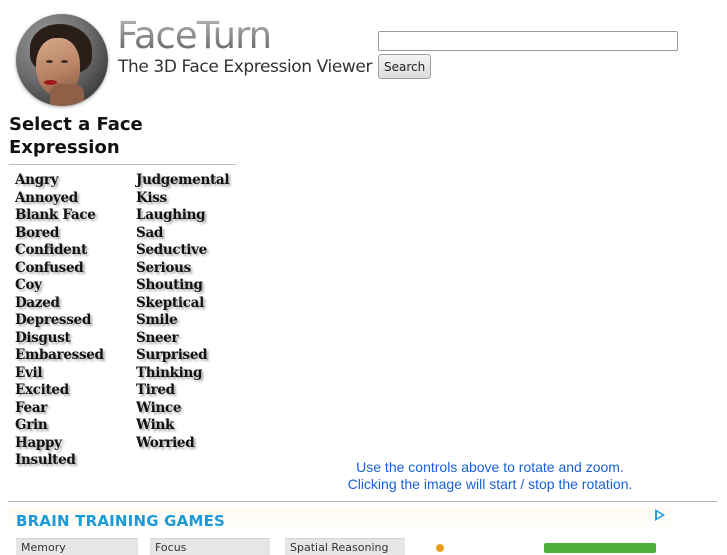 This screenshot has height=555, width=727. What do you see at coordinates (59, 251) in the screenshot?
I see `expression-link: Confident` at bounding box center [59, 251].